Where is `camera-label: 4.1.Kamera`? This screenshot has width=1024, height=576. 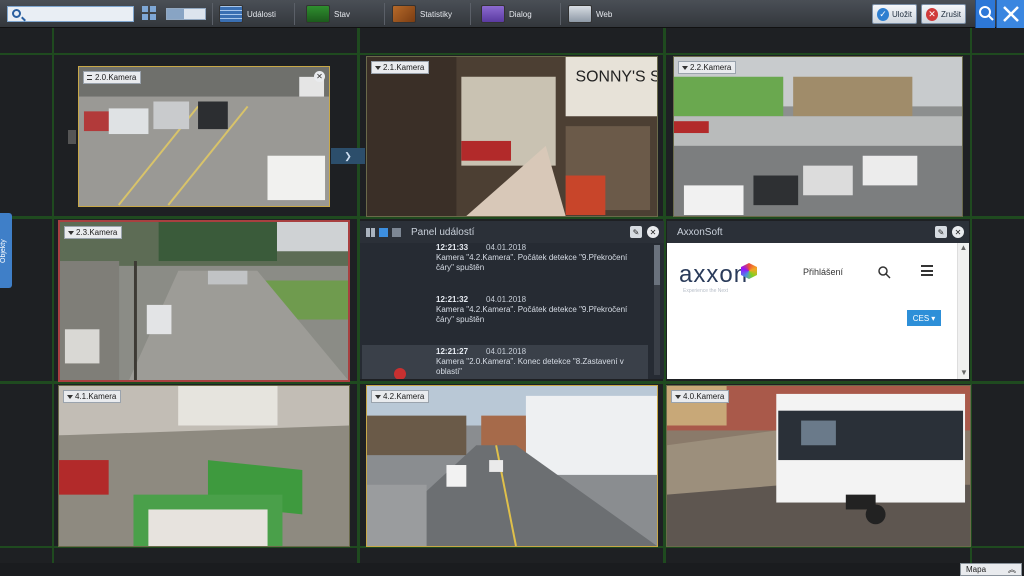 camera-label: 4.1.Kamera is located at coordinates (92, 396).